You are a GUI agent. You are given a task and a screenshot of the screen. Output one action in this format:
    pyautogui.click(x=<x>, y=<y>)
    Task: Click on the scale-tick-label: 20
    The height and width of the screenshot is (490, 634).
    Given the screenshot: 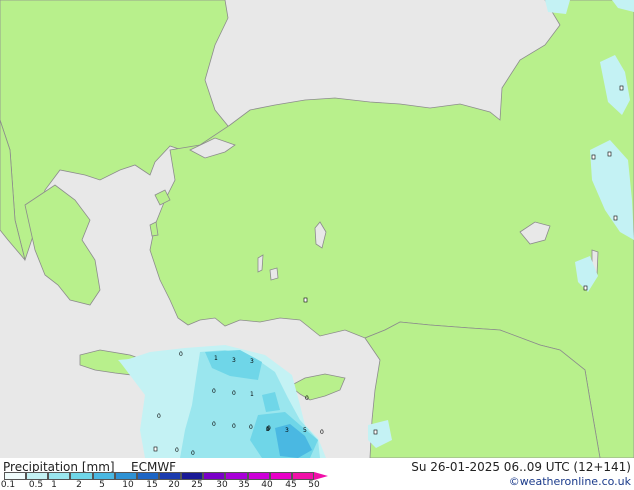 What is the action you would take?
    pyautogui.click(x=174, y=485)
    